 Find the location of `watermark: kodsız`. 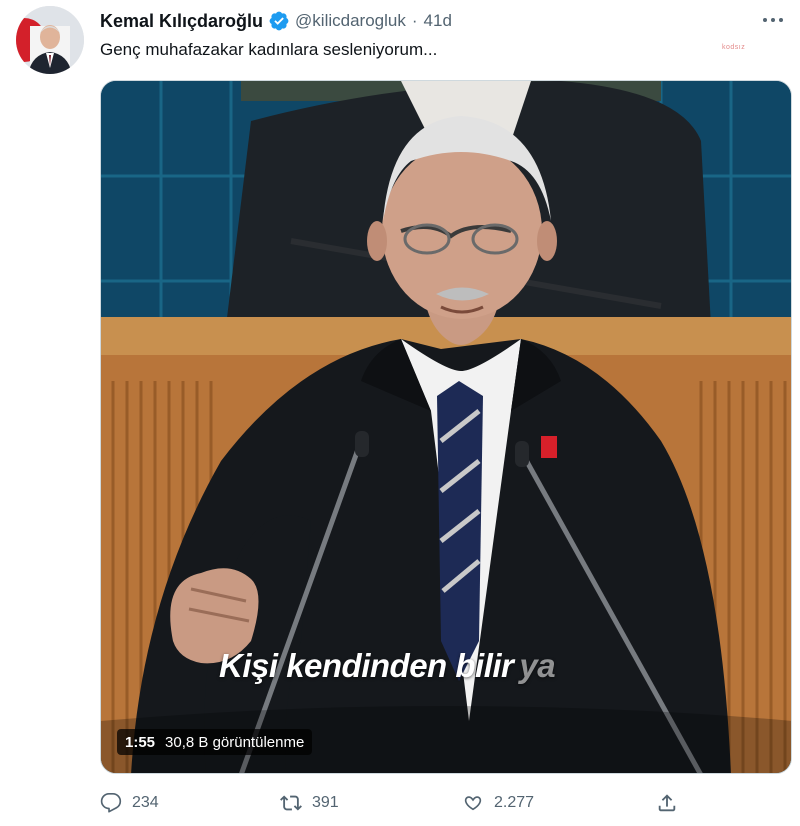

watermark: kodsız is located at coordinates (734, 47).